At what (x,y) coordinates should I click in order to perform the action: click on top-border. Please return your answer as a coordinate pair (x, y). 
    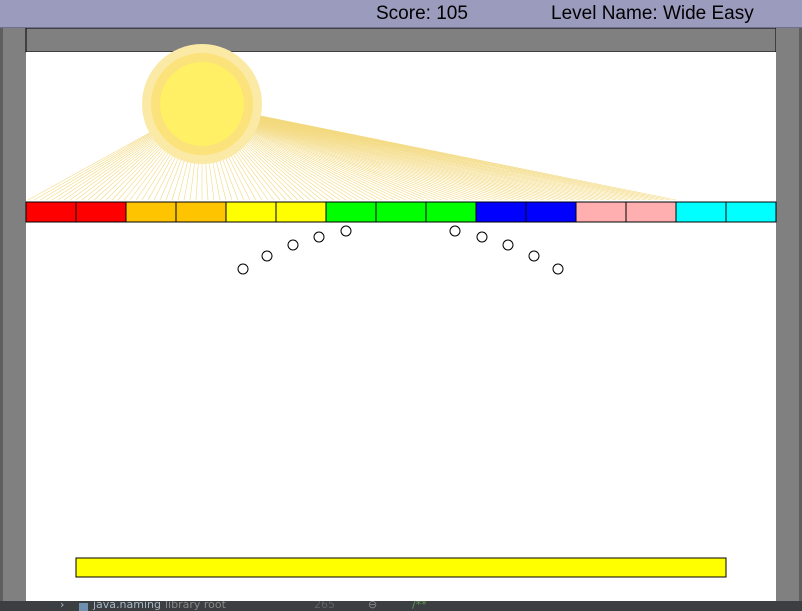
    Looking at the image, I should click on (401, 40).